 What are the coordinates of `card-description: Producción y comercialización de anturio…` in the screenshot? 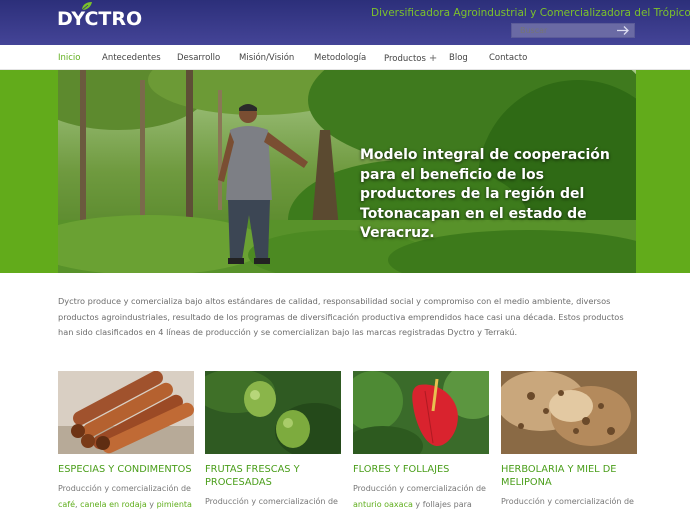 It's located at (421, 497).